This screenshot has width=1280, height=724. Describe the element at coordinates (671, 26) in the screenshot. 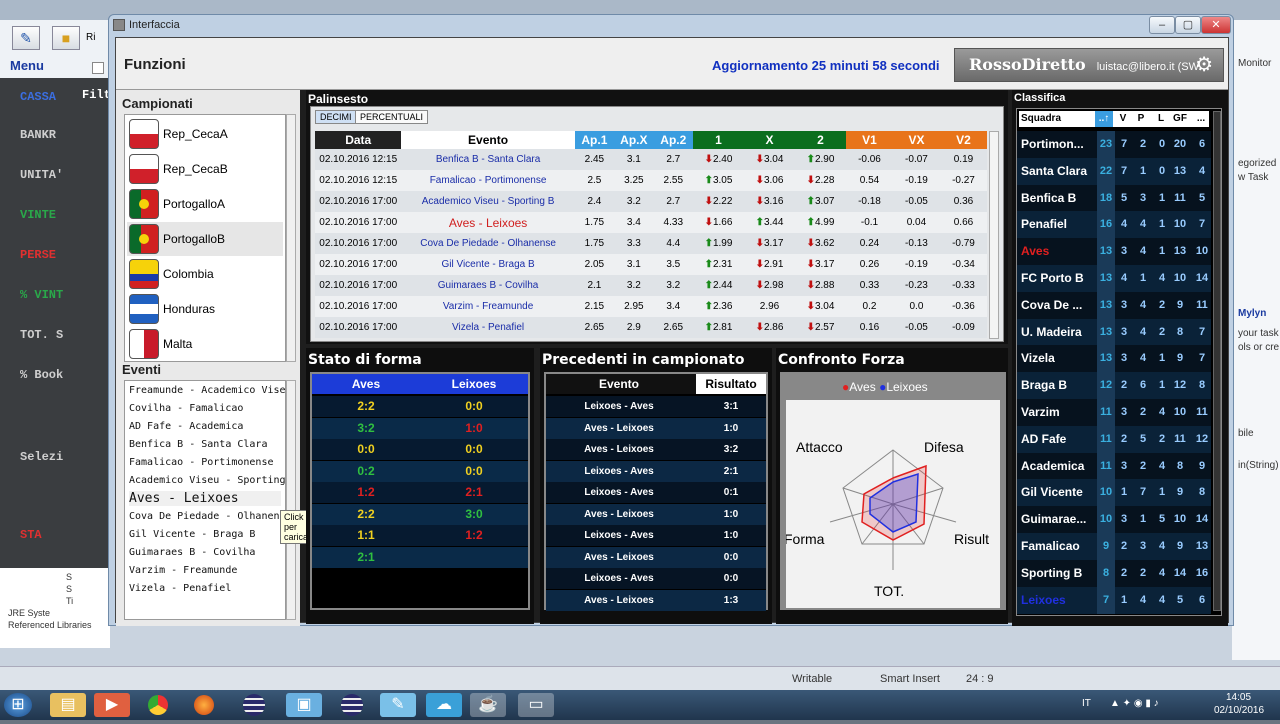

I see `title-bar: Interfaccia – ▢ ✕` at that location.